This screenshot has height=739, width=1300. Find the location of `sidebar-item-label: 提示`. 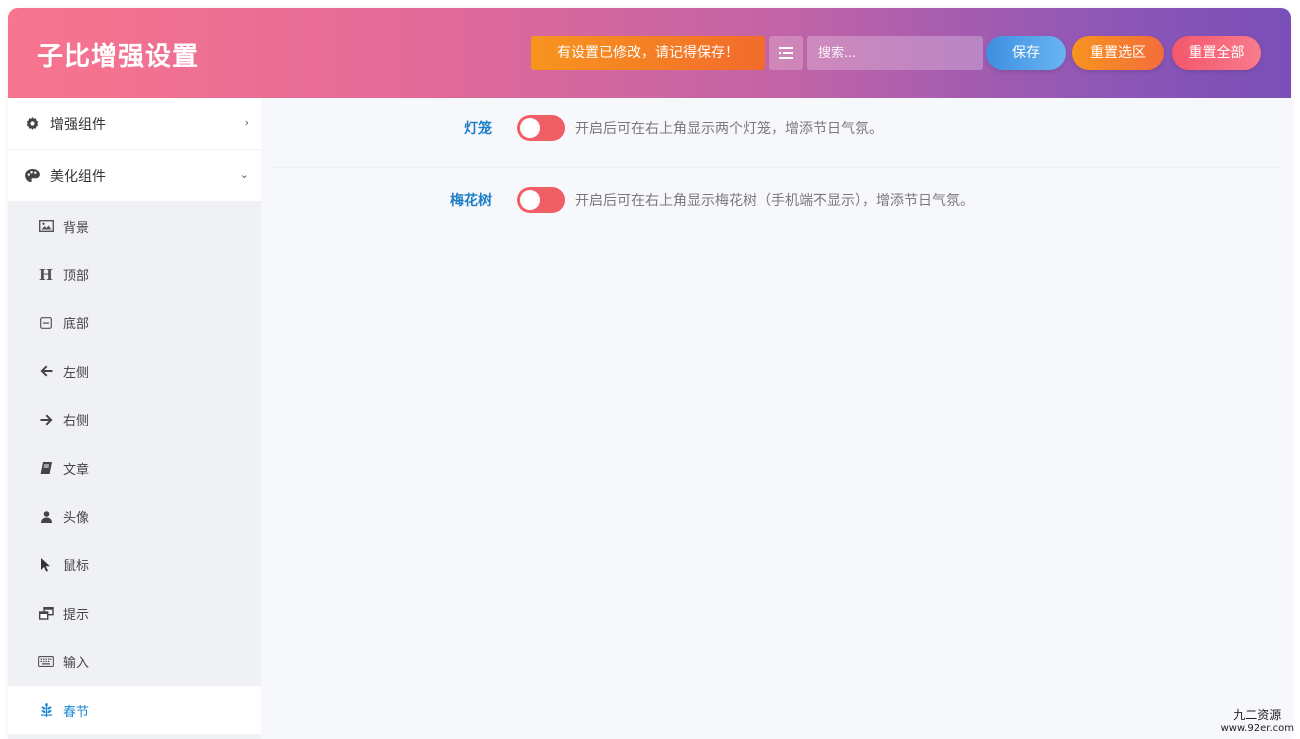

sidebar-item-label: 提示 is located at coordinates (76, 615).